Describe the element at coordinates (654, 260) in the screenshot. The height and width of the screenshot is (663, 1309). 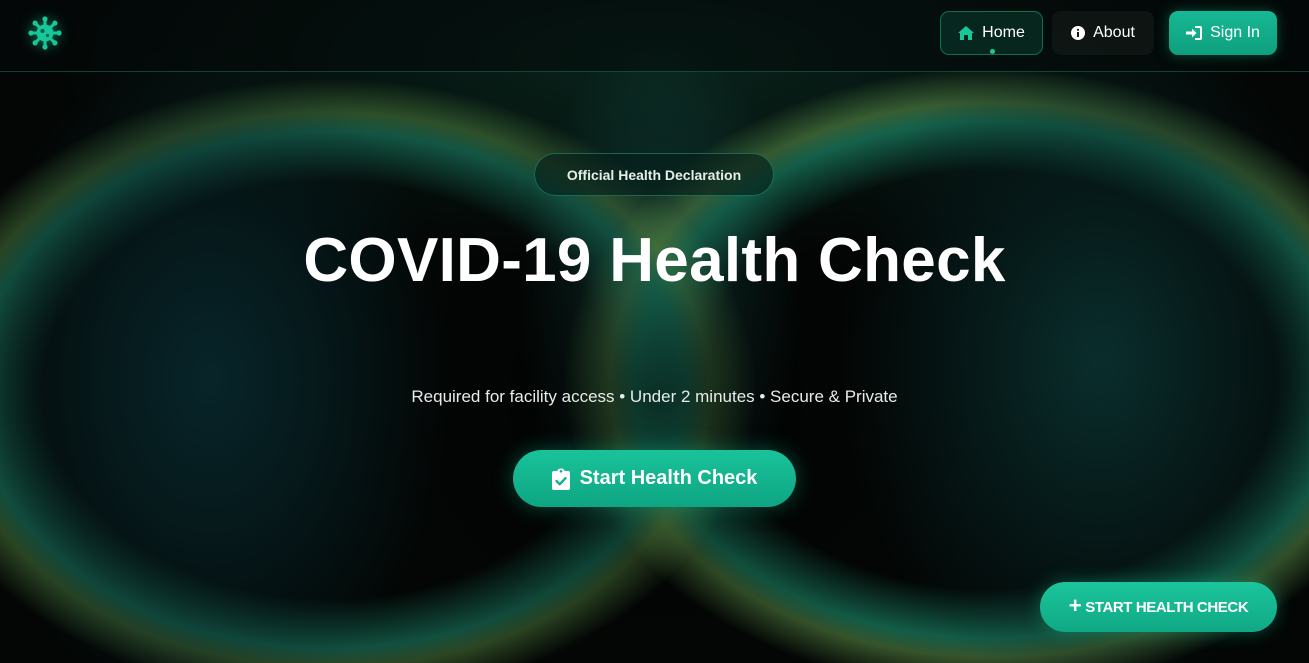
I see `page-title: COVID-19 Health Check` at that location.